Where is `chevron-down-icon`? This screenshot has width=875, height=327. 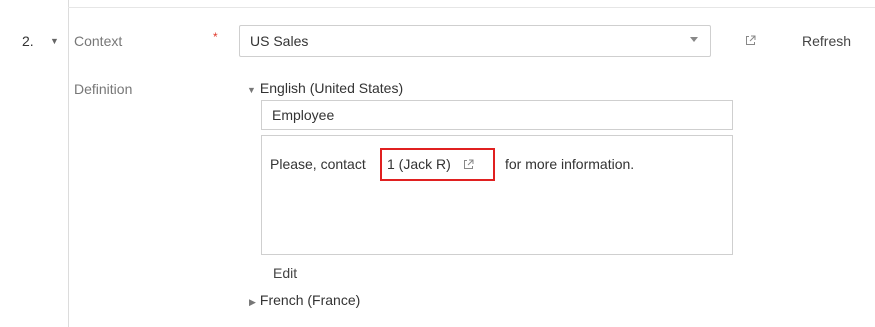 chevron-down-icon is located at coordinates (694, 39).